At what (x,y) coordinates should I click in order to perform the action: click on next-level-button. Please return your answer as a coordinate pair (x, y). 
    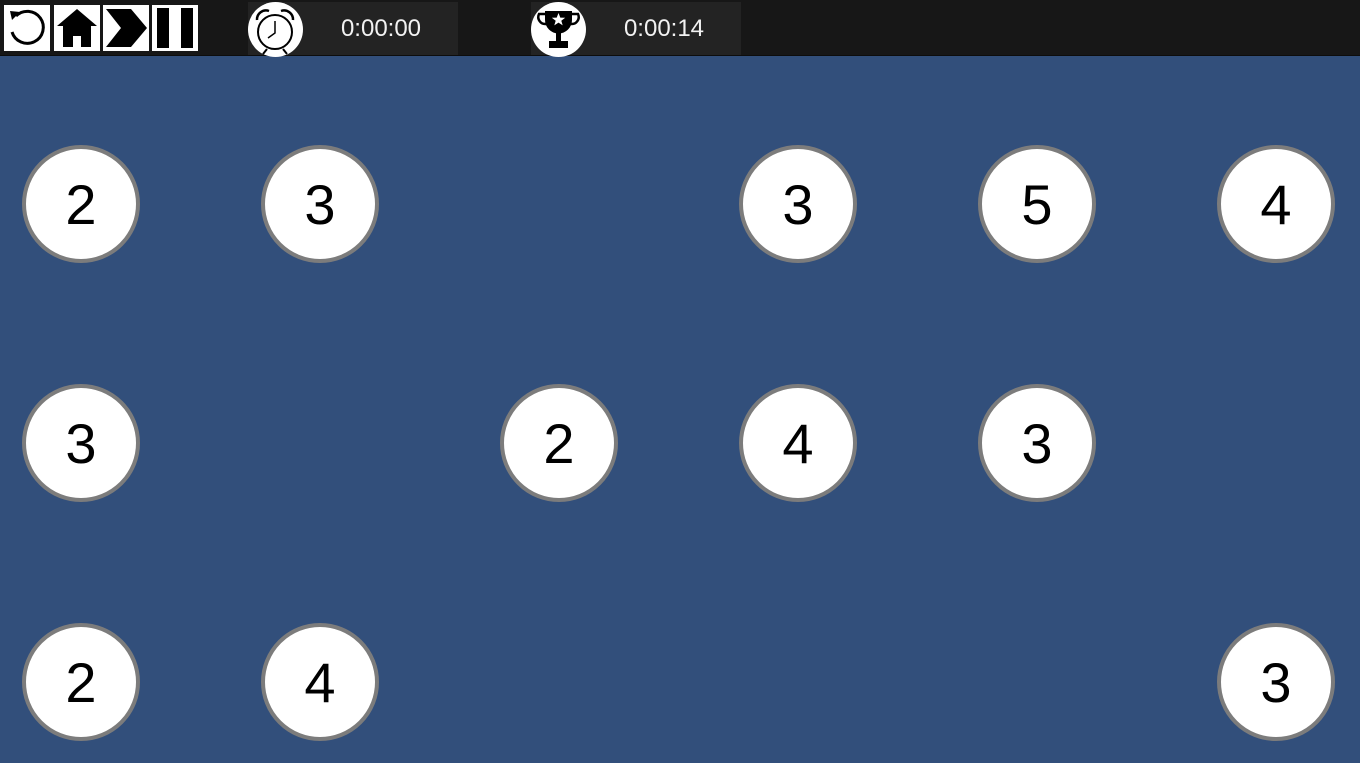
    Looking at the image, I should click on (126, 28).